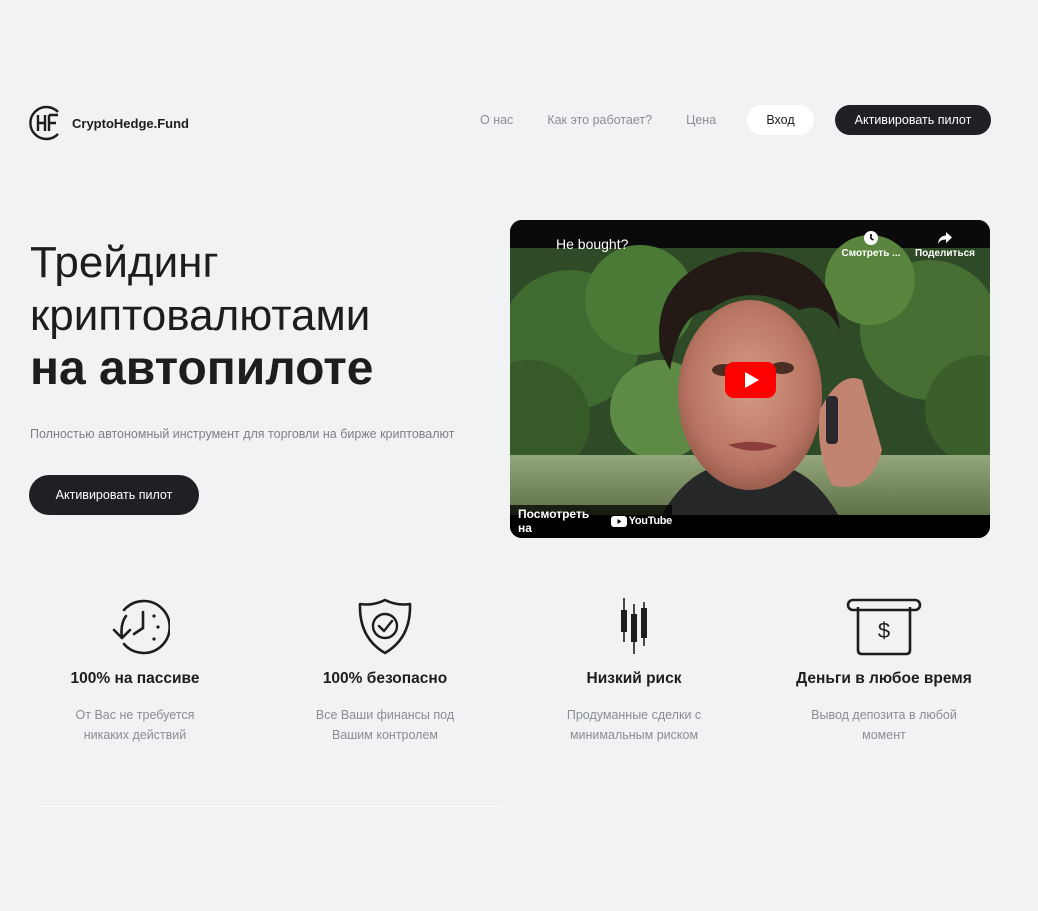  What do you see at coordinates (130, 123) in the screenshot?
I see `brand-name: CryptoHedge.Fund` at bounding box center [130, 123].